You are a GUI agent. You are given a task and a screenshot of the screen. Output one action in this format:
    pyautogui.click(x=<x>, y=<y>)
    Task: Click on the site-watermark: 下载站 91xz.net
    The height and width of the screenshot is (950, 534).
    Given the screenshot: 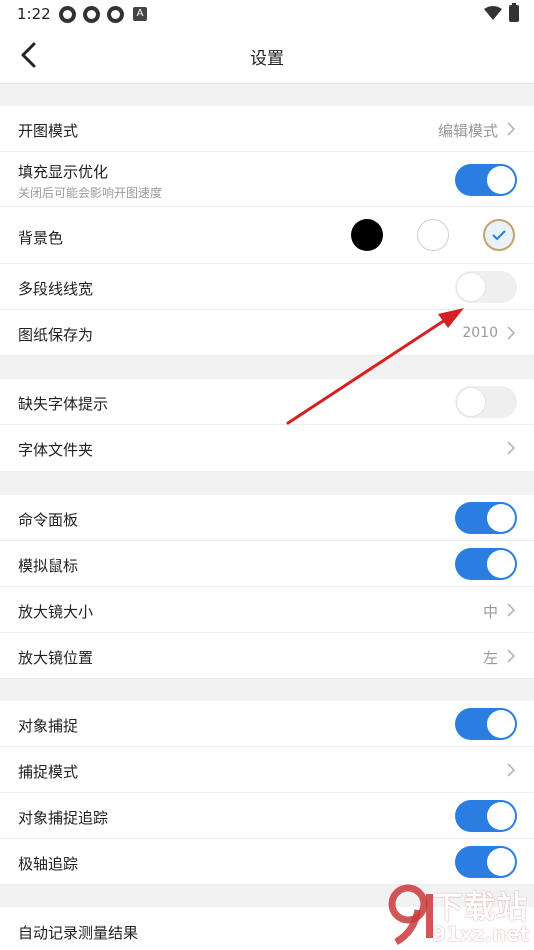 What is the action you would take?
    pyautogui.click(x=459, y=915)
    